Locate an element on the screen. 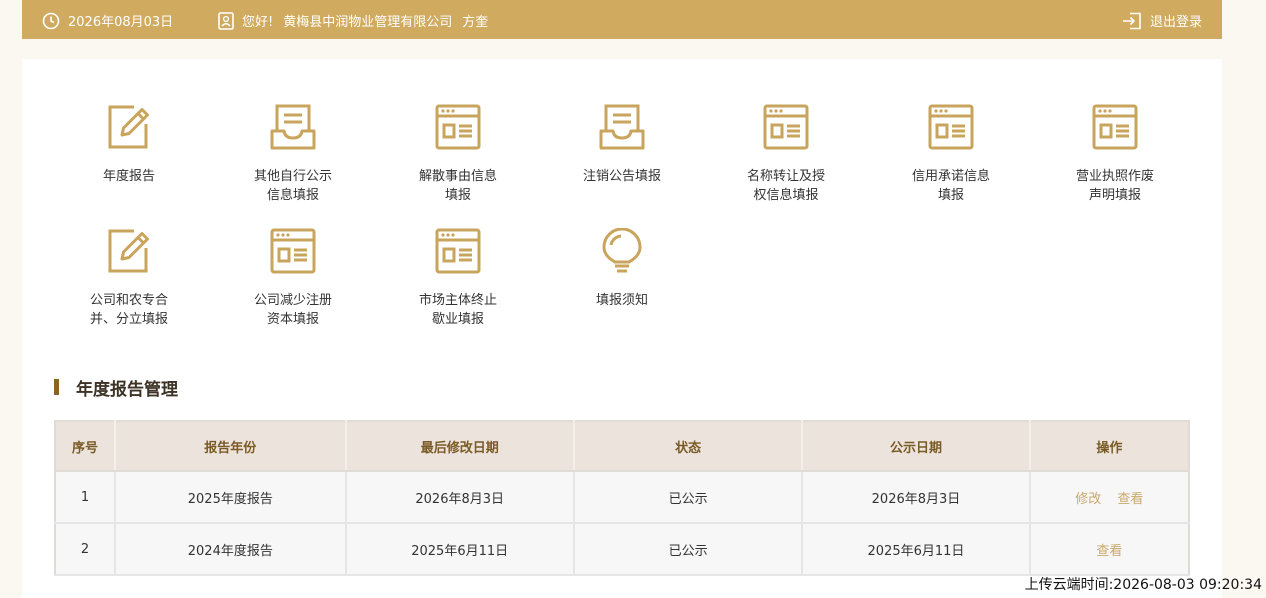  tile-cancellation-notice: 注销公告填报 is located at coordinates (622, 145).